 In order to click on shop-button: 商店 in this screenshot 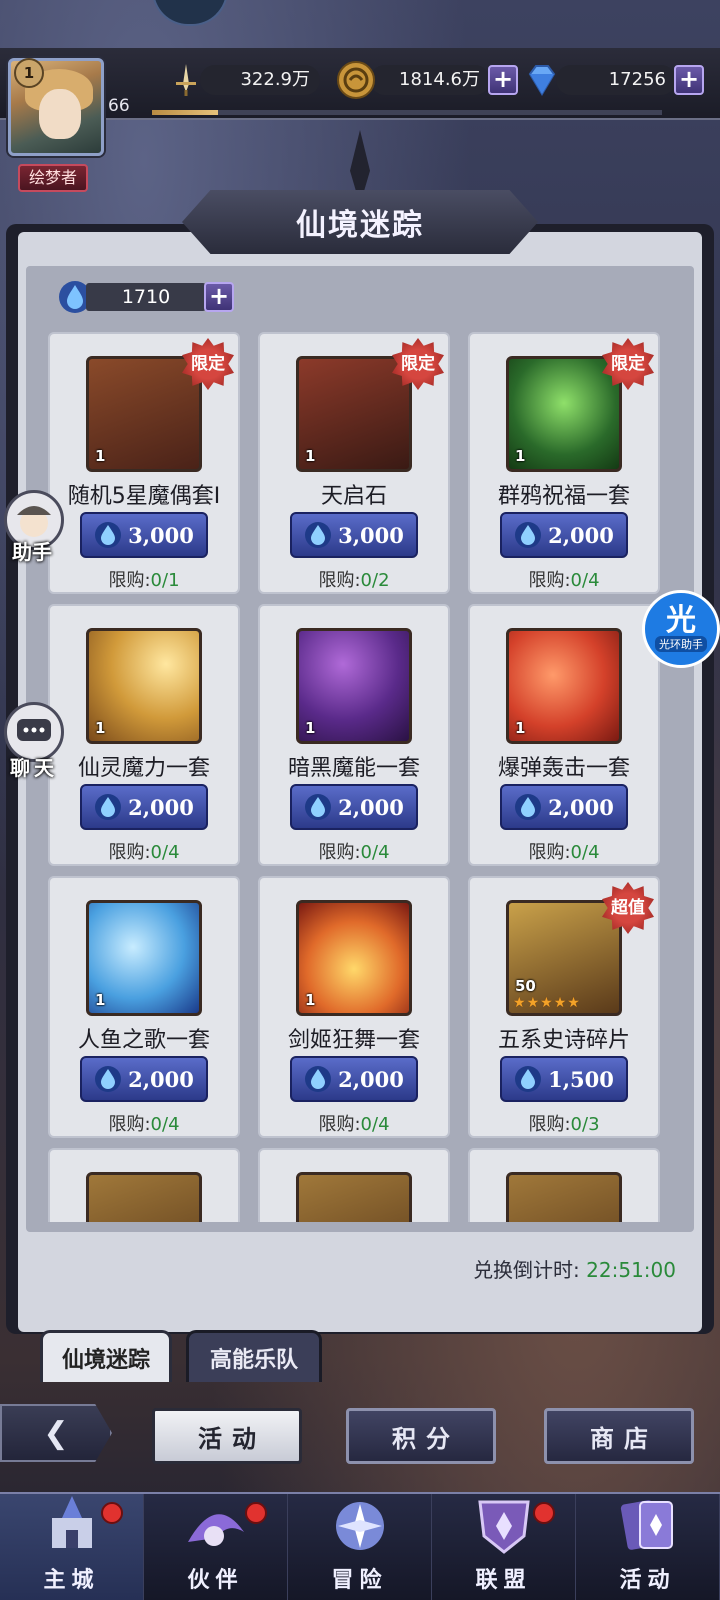, I will do `click(619, 1436)`.